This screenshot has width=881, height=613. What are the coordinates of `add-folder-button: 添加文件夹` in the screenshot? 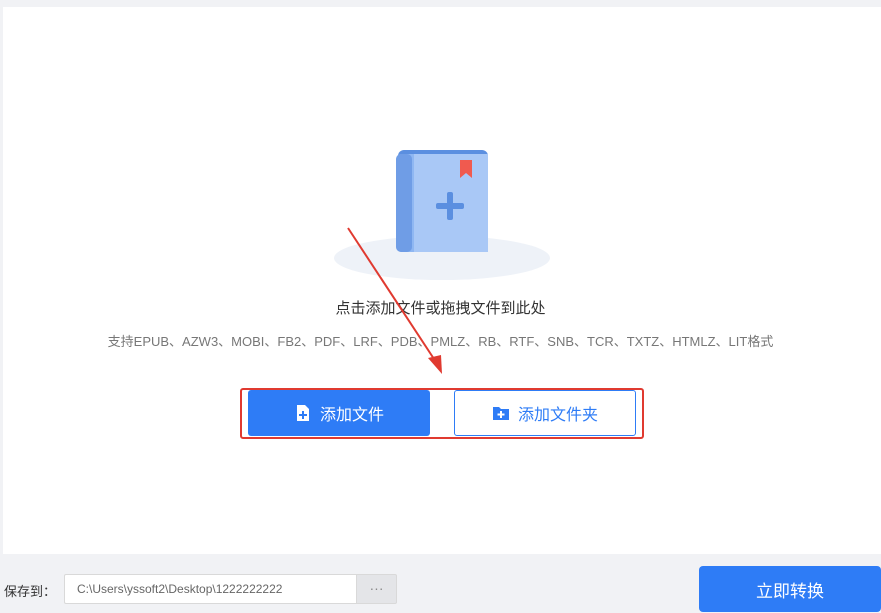 It's located at (545, 413).